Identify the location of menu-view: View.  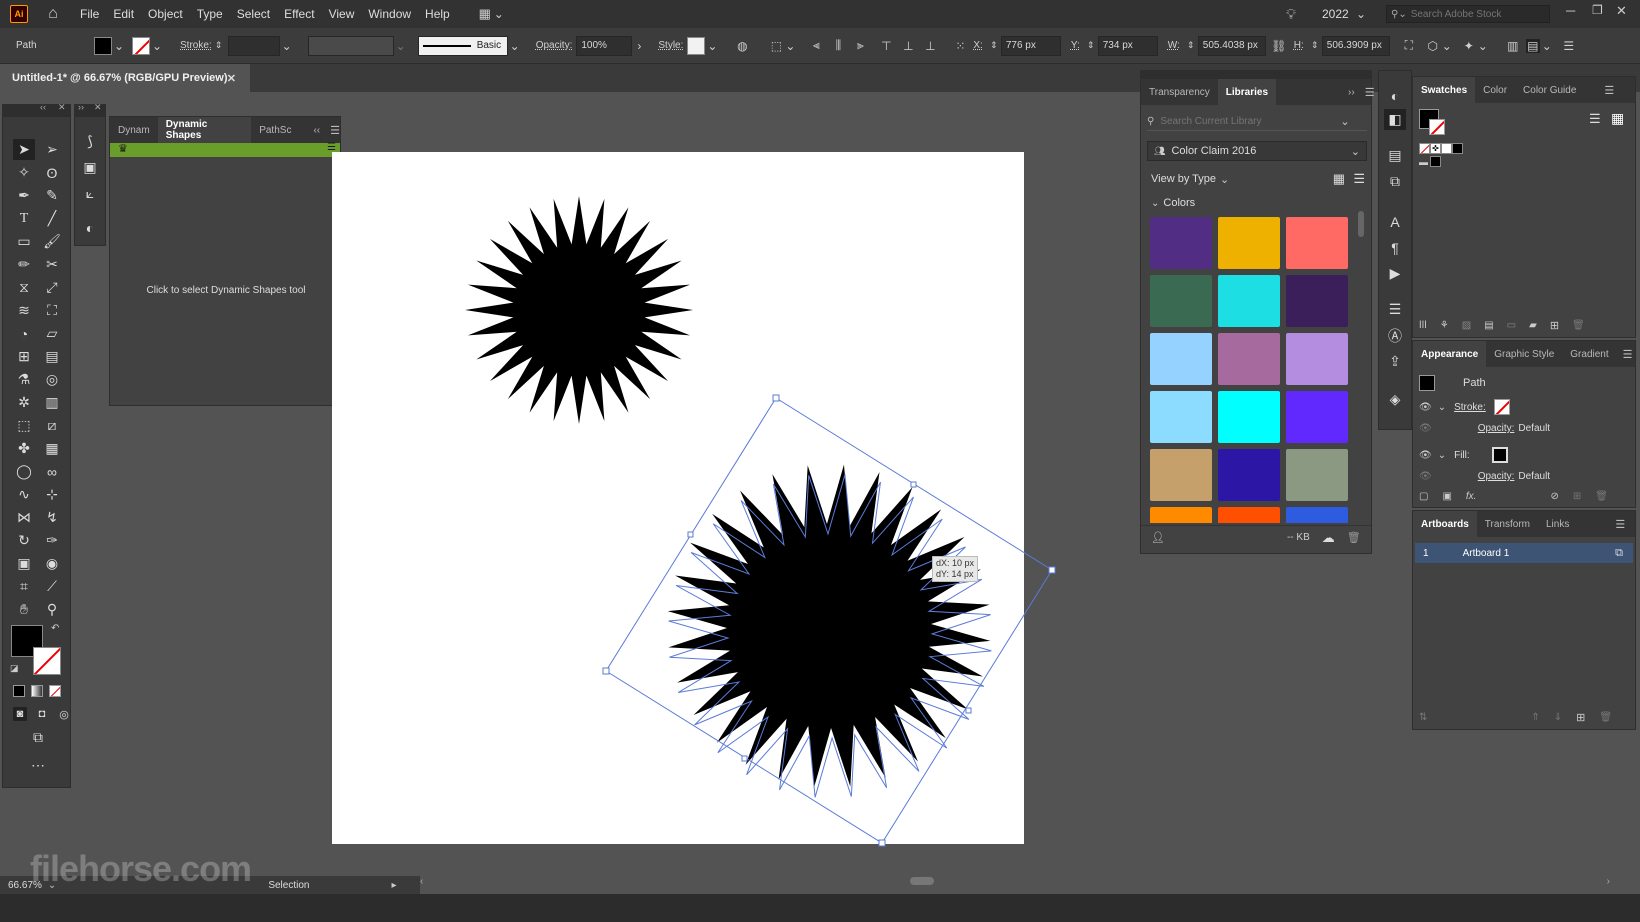
(342, 14).